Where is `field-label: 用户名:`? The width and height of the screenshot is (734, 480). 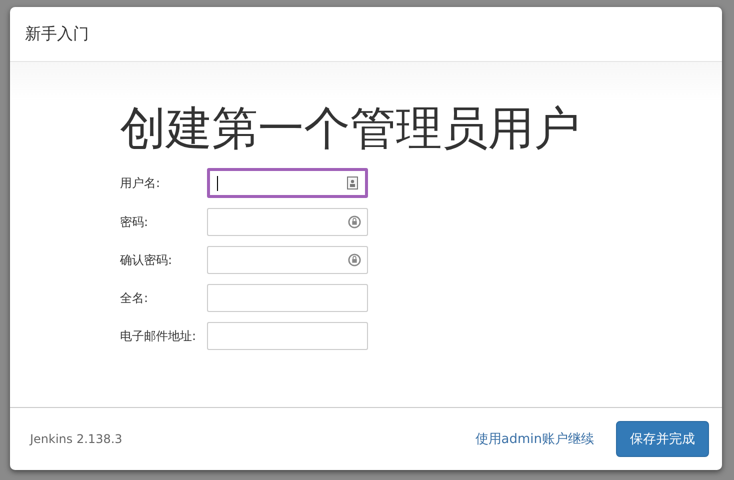 field-label: 用户名: is located at coordinates (141, 183).